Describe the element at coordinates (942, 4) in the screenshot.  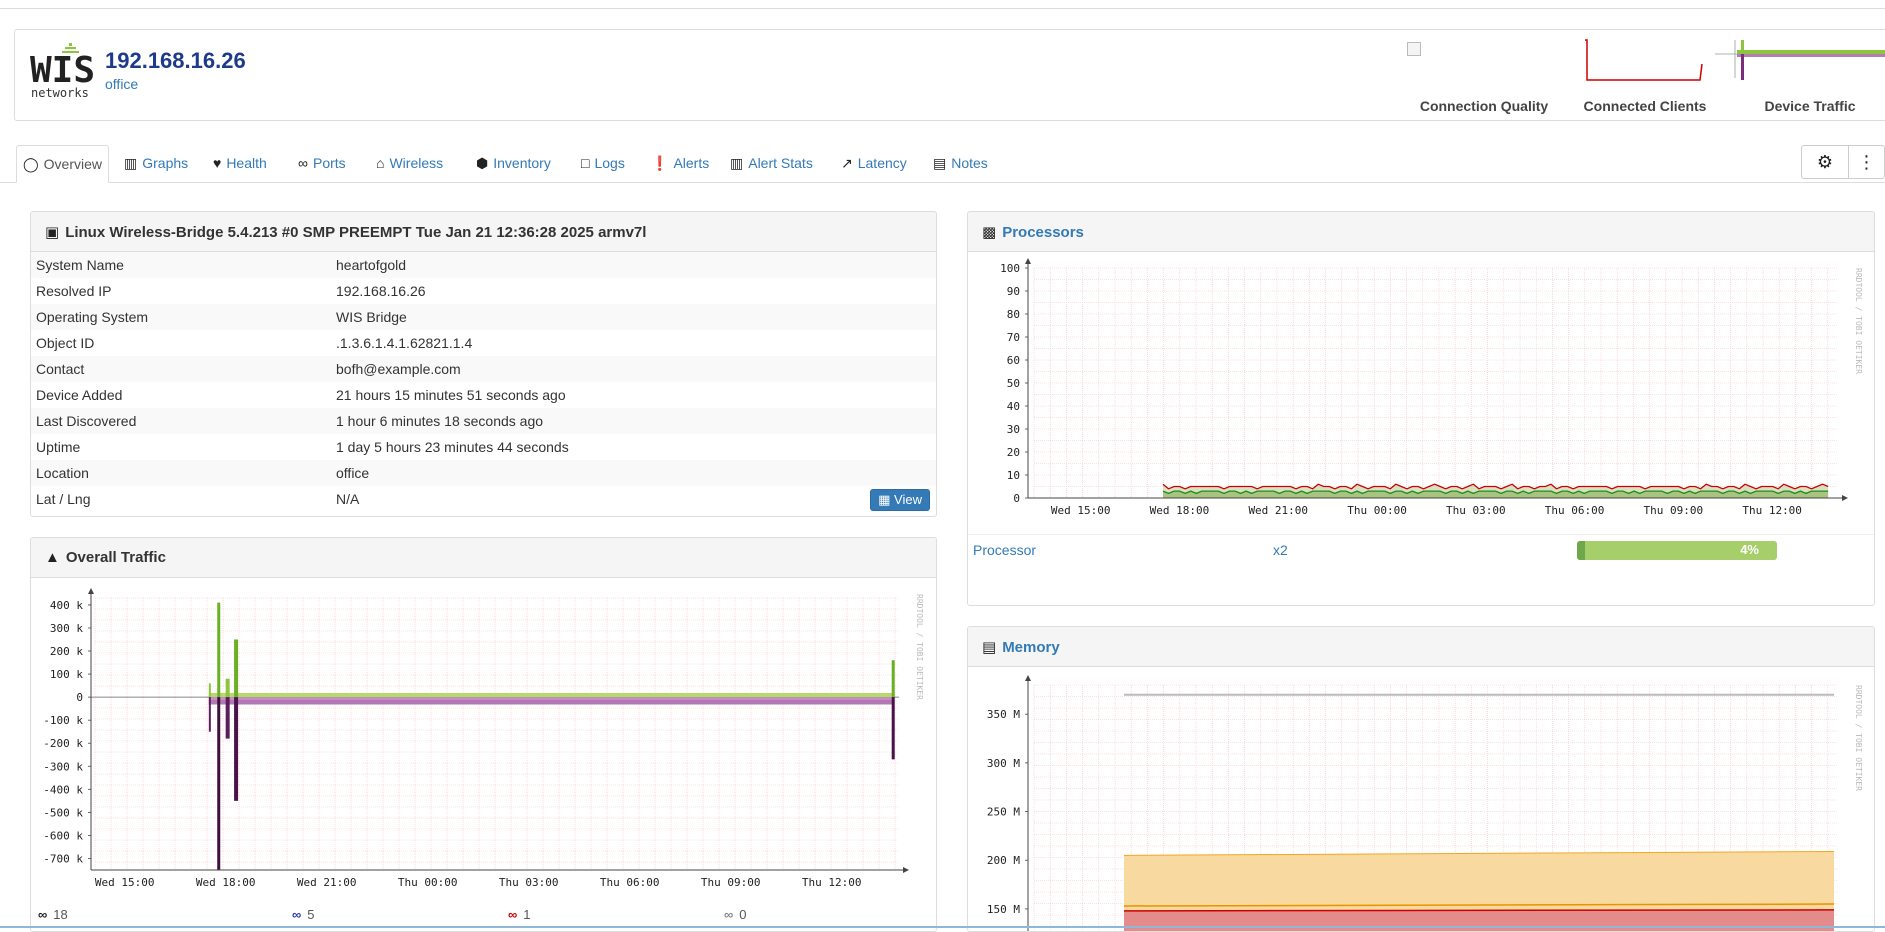
I see `top-strip` at that location.